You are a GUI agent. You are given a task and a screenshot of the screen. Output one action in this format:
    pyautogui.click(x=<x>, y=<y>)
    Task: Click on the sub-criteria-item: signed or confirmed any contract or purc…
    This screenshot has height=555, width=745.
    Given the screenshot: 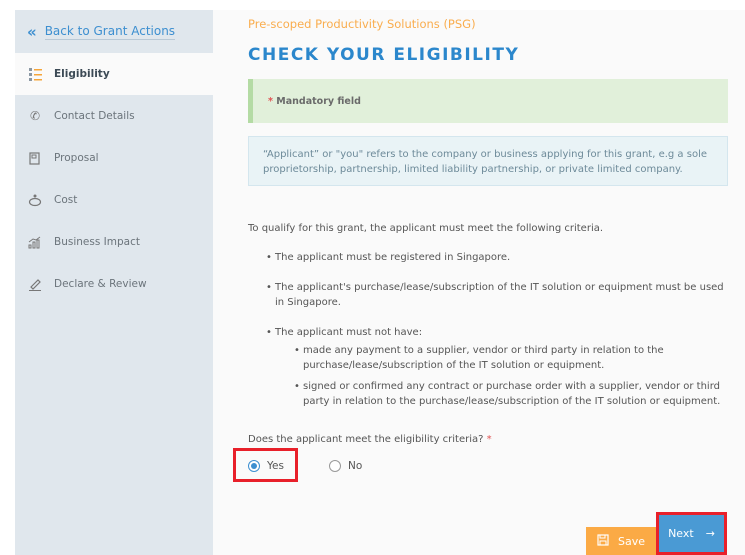 What is the action you would take?
    pyautogui.click(x=511, y=394)
    